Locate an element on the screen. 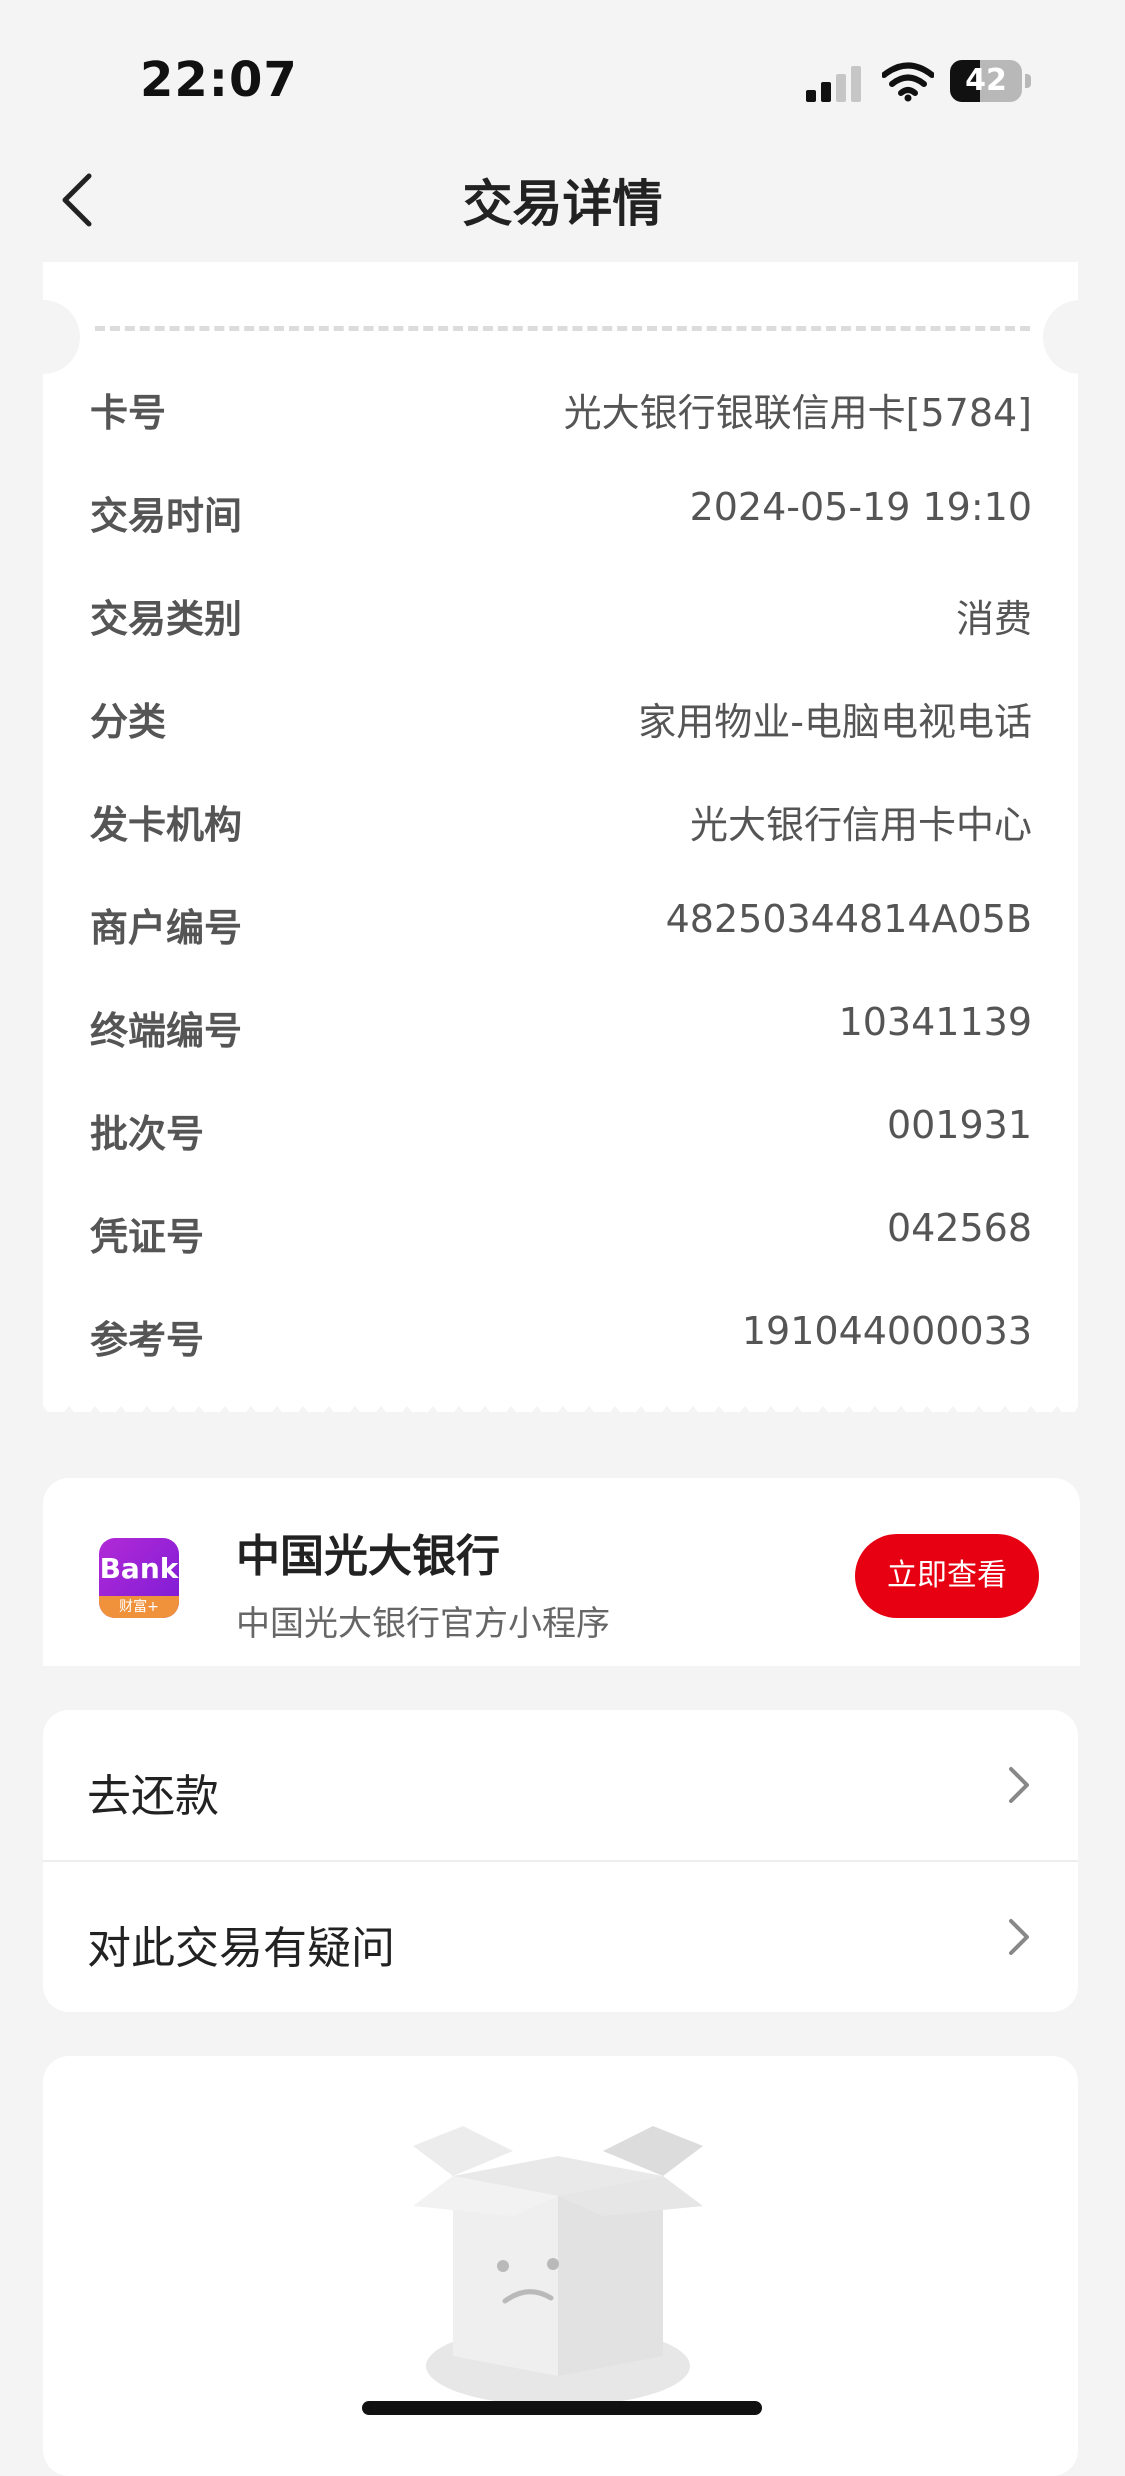 The width and height of the screenshot is (1125, 2476). detail-value: 光大银行信用卡中心 is located at coordinates (860, 825).